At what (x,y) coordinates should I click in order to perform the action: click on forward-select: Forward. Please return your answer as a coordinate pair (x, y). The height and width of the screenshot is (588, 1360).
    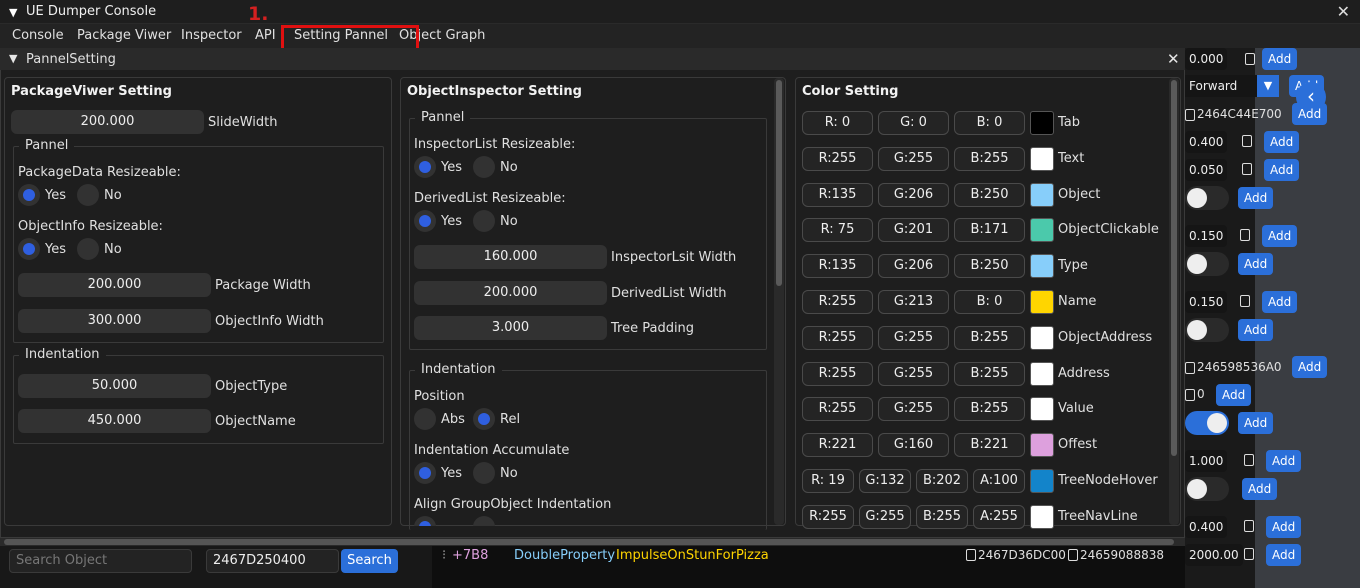
    Looking at the image, I should click on (1221, 86).